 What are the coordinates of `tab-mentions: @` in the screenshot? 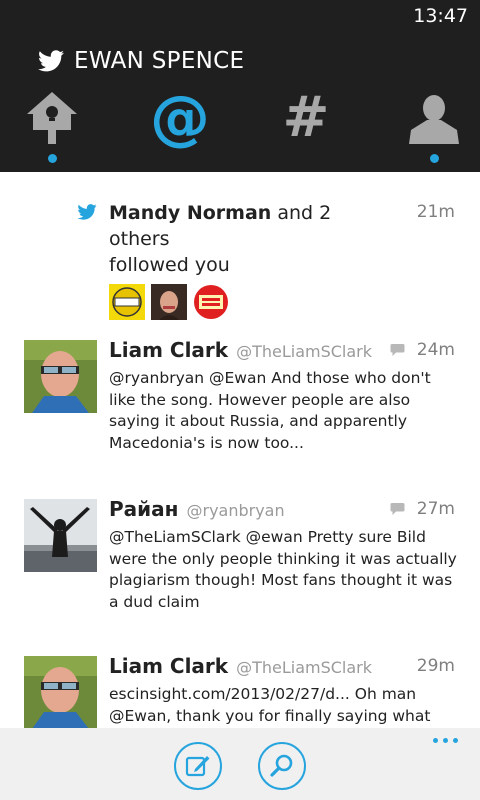 It's located at (180, 125).